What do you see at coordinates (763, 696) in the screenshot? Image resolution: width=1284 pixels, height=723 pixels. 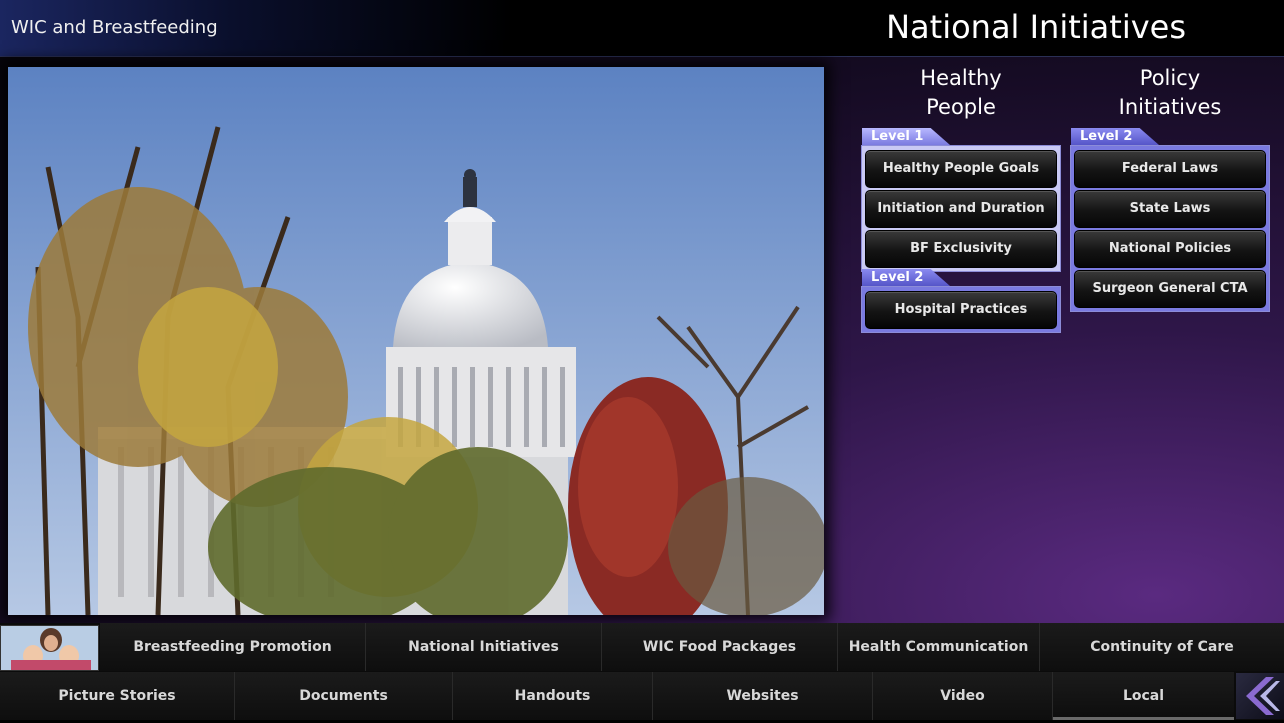 I see `websites-tab: Websites` at bounding box center [763, 696].